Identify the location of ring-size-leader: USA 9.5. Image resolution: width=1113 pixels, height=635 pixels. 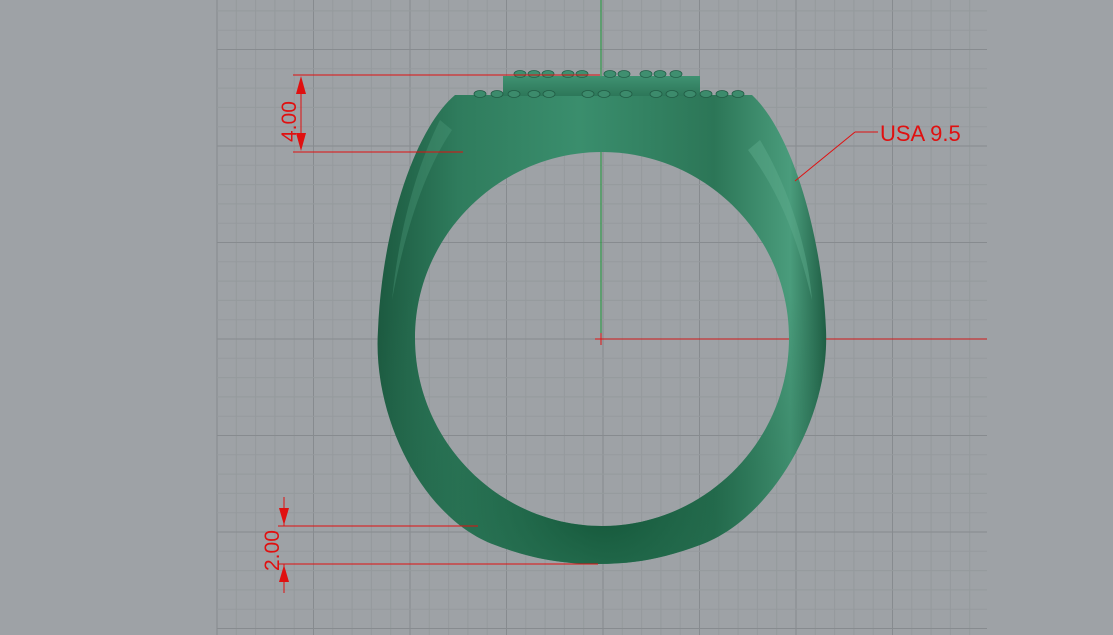
(877, 151).